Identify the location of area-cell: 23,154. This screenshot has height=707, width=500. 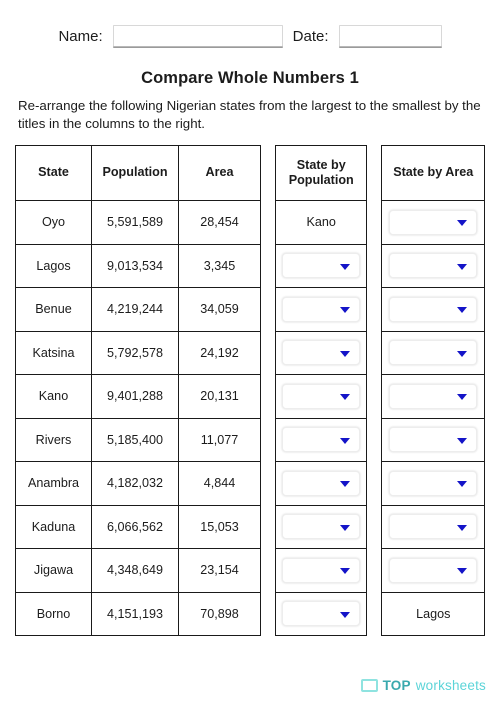
(219, 570).